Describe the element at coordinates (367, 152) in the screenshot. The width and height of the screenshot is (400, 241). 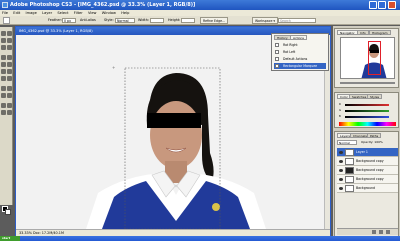
I see `layer-row: Layer 1` at that location.